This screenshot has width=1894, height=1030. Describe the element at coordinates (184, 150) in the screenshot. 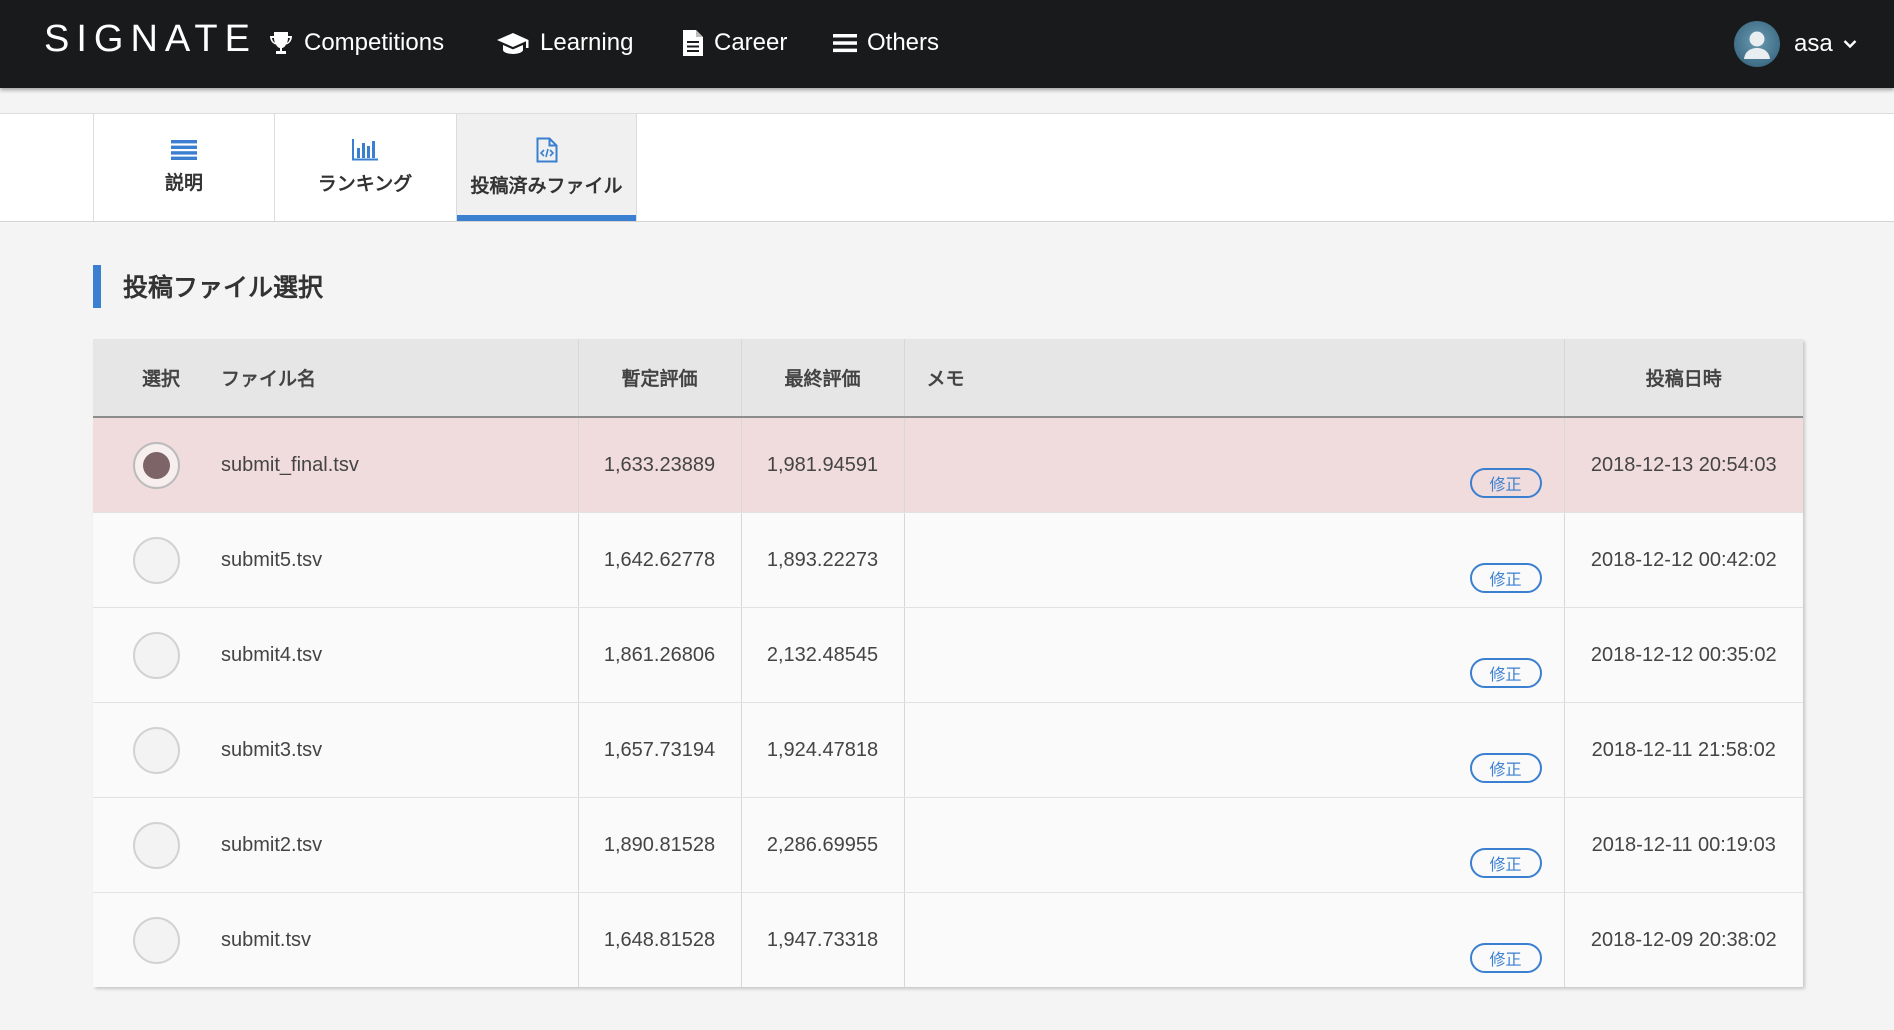

I see `list-icon` at that location.